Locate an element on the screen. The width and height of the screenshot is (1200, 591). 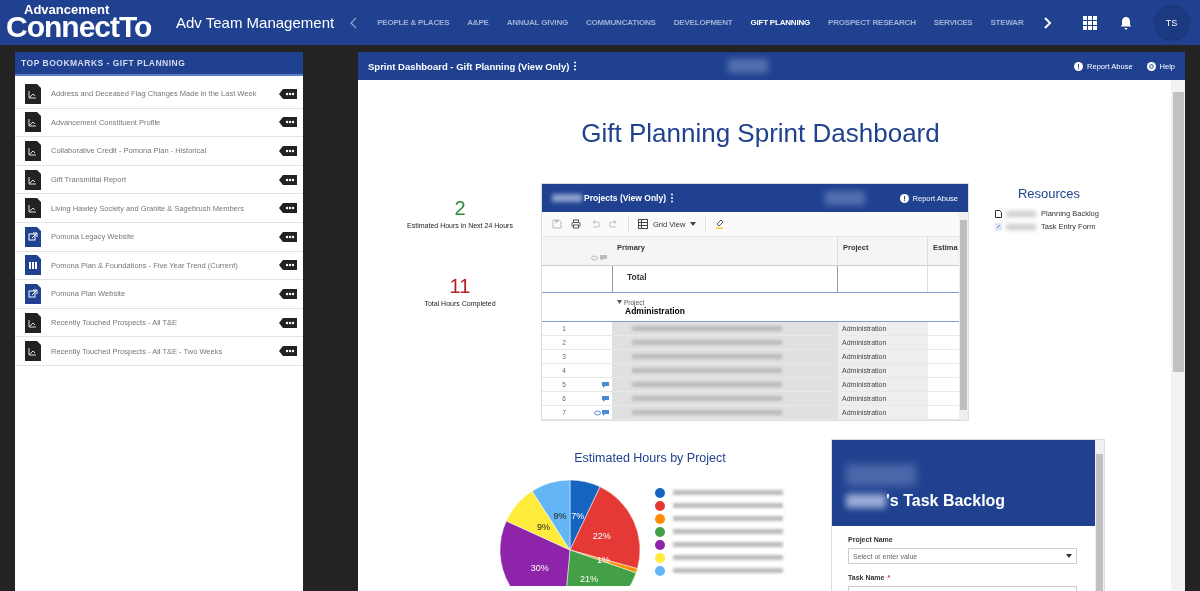
grid-file-icon is located at coordinates (33, 265).